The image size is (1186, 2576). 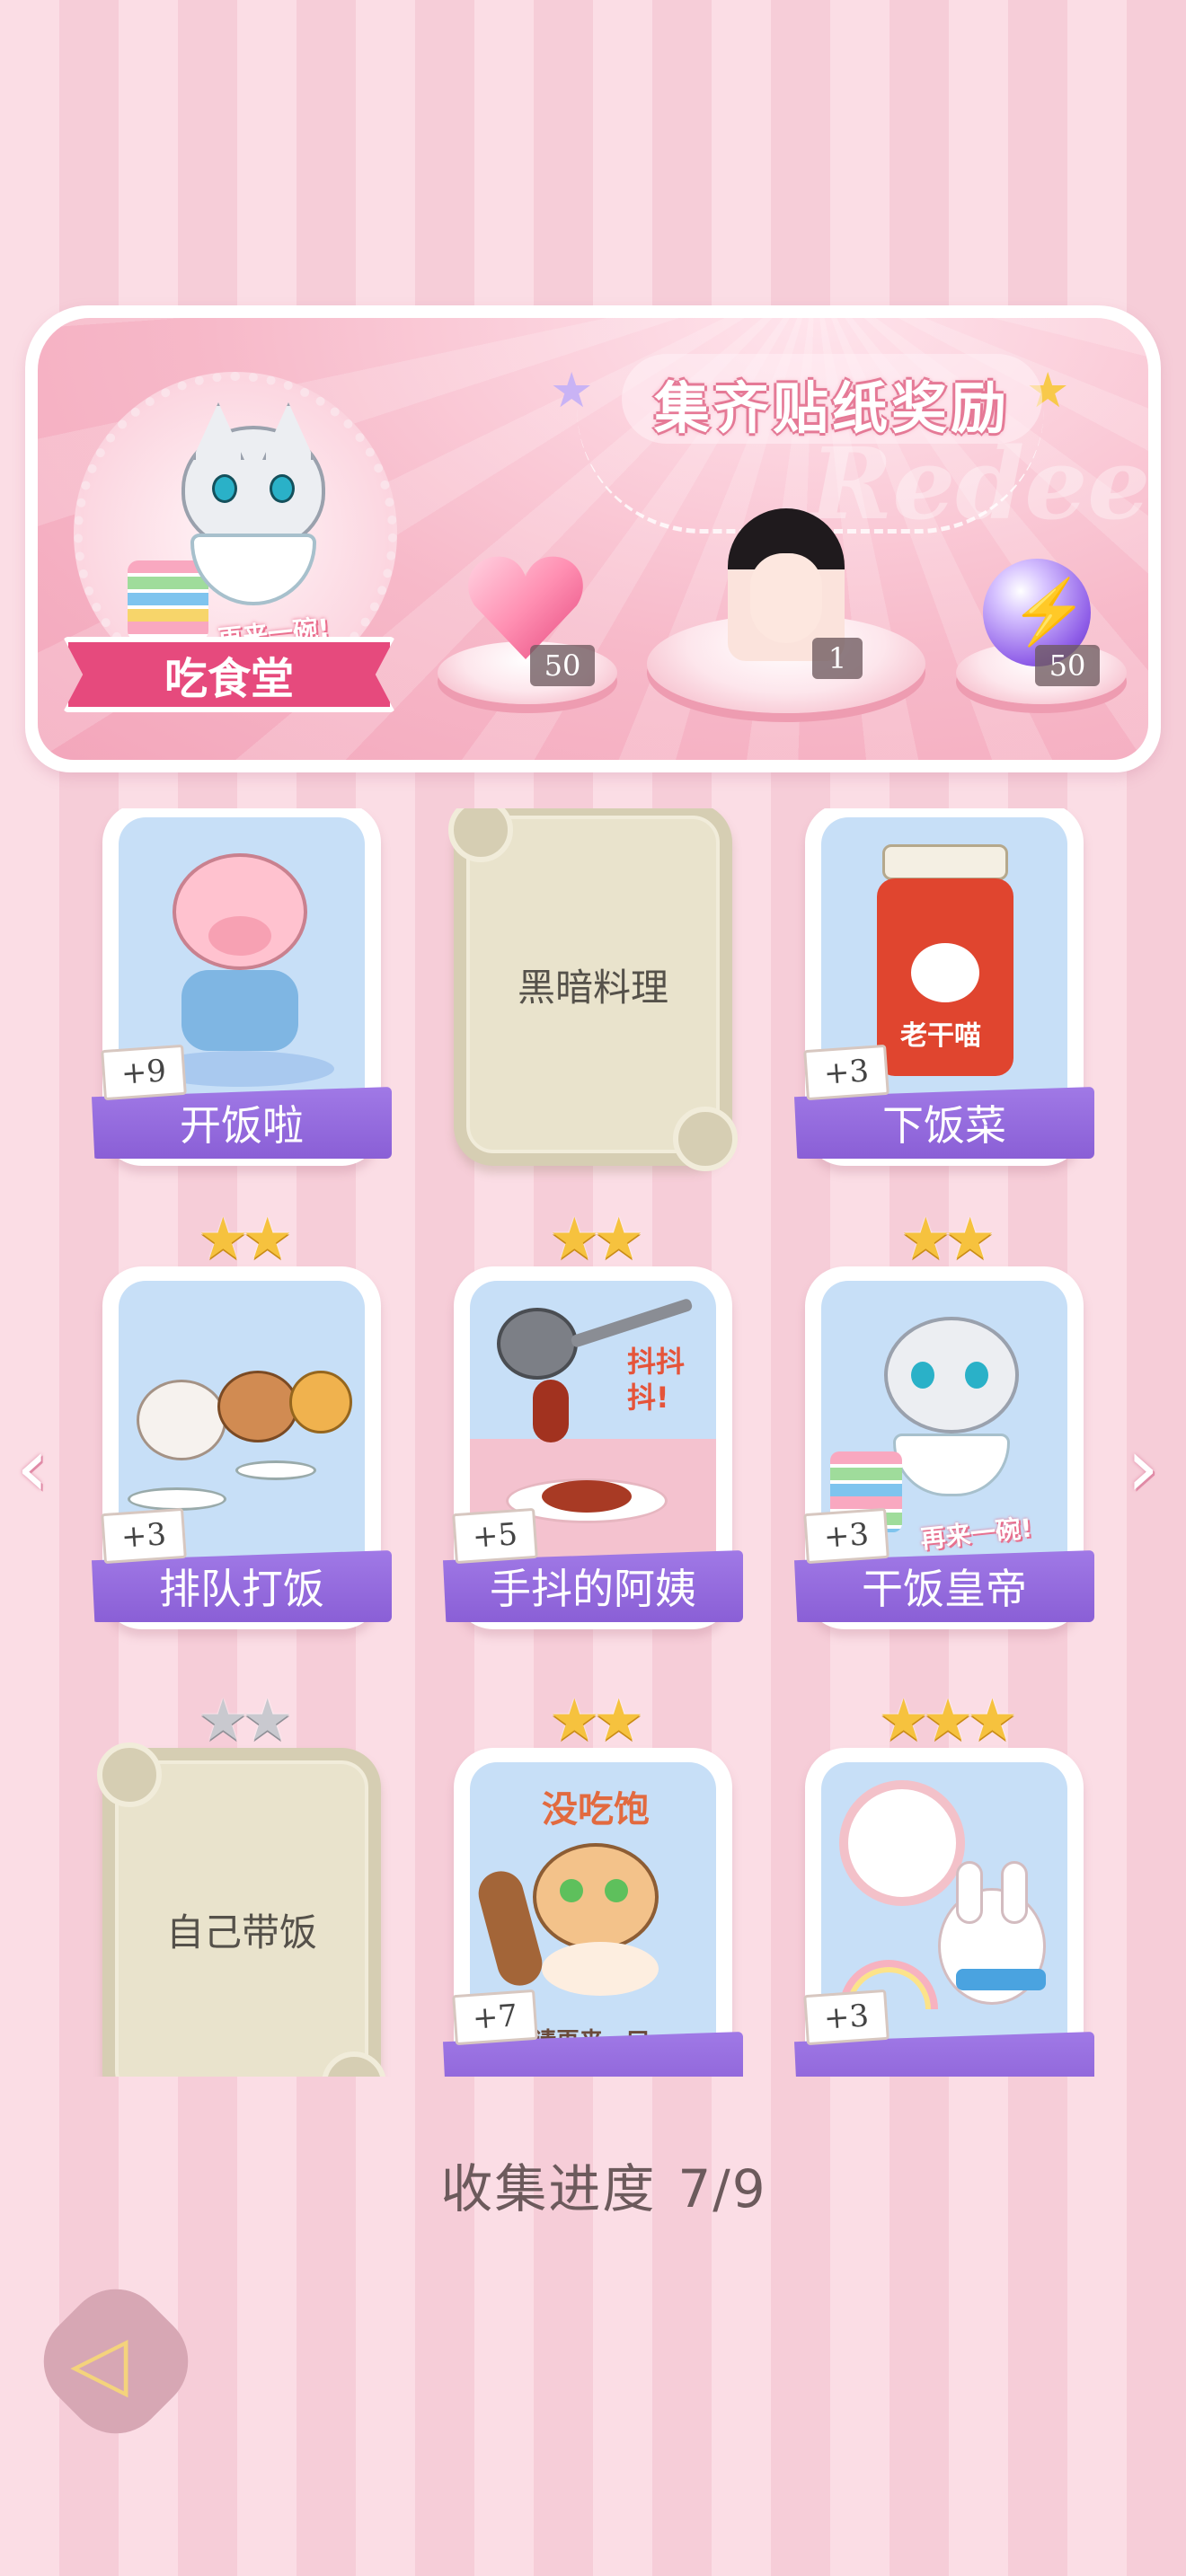 I want to click on sticker-card: ★★★ +3, so click(x=944, y=1884).